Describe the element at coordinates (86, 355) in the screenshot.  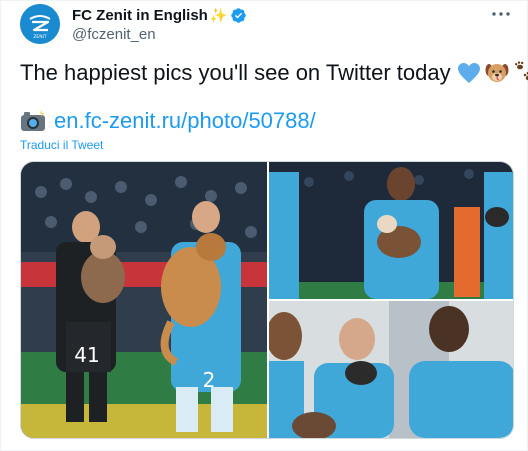
I see `svg-text: 41` at that location.